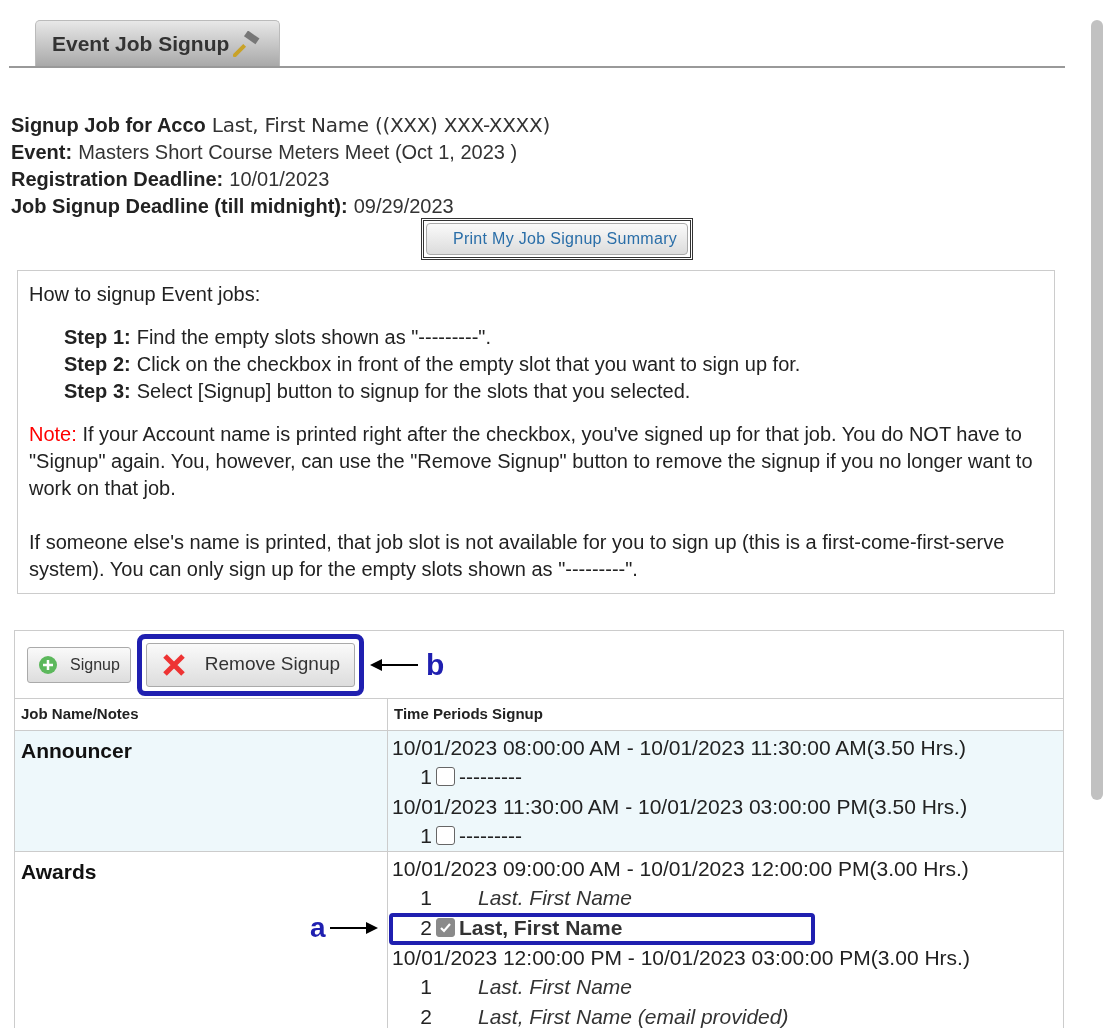 The width and height of the screenshot is (1105, 1028). Describe the element at coordinates (158, 43) in the screenshot. I see `tab: Event Job Signup` at that location.